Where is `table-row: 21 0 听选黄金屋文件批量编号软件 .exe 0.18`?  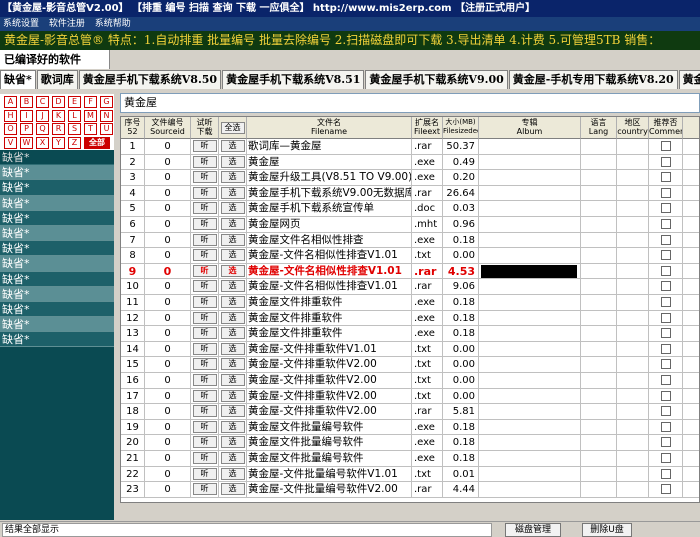
table-row: 21 0 听选黄金屋文件批量编号软件 .exe 0.18 is located at coordinates (410, 459).